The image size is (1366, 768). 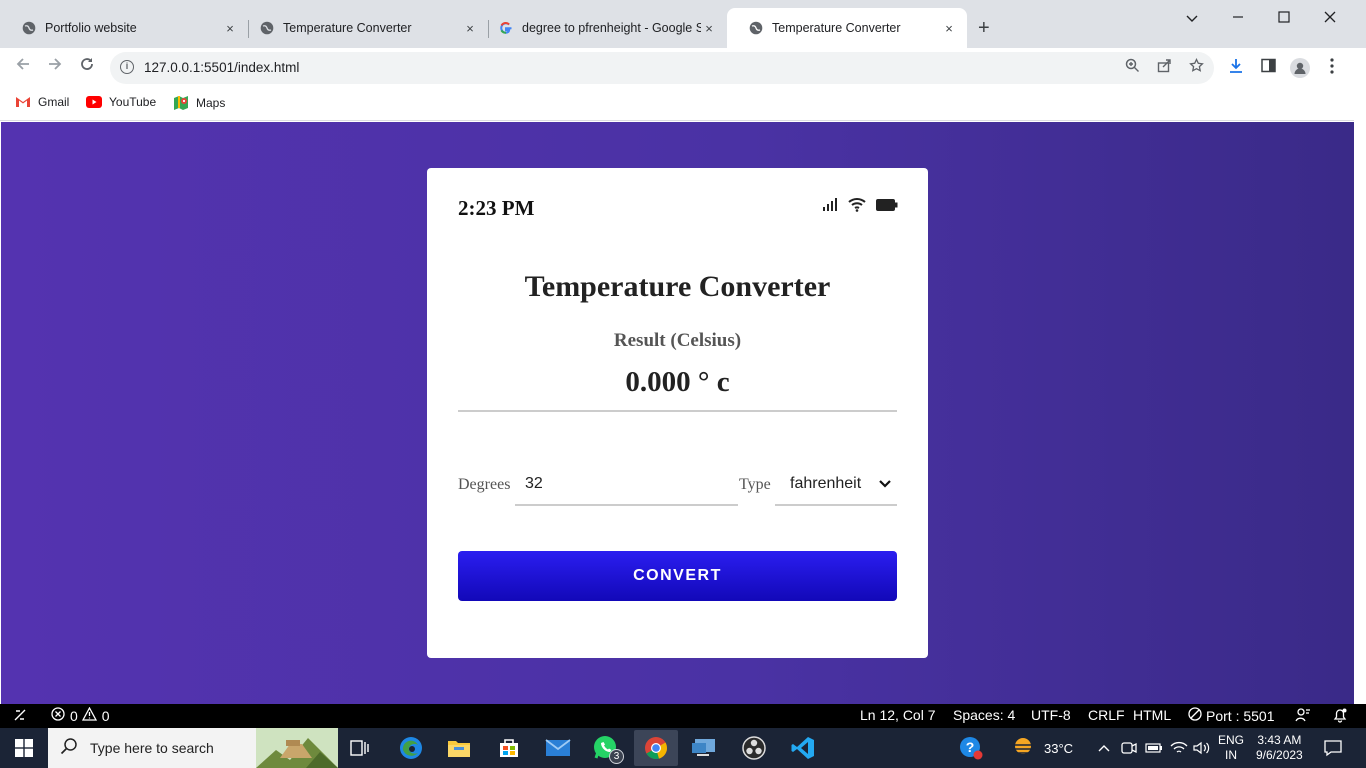 I want to click on chrome-icon, so click(x=656, y=748).